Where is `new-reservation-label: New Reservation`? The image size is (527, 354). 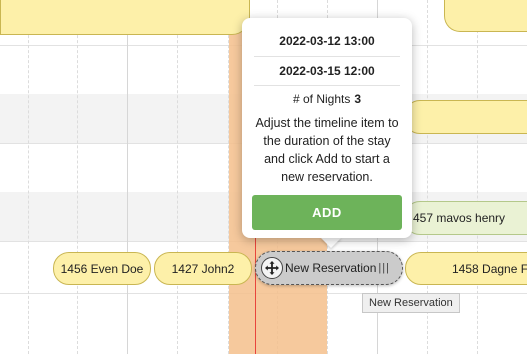
new-reservation-label: New Reservation is located at coordinates (331, 268).